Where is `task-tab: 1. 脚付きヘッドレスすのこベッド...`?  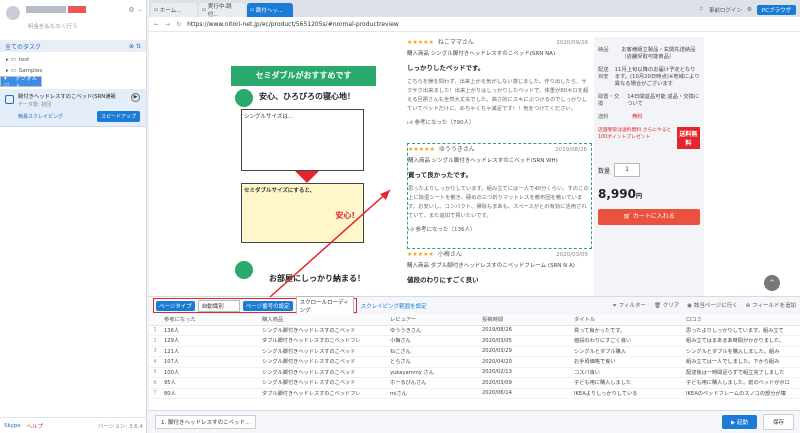 task-tab: 1. 脚付きヘッドレスすのこベッド... is located at coordinates (206, 422).